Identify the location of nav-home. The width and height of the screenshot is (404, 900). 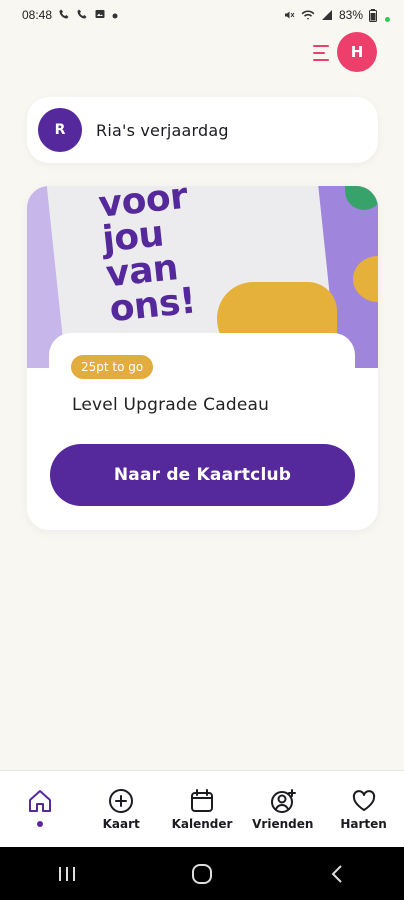
(40, 807).